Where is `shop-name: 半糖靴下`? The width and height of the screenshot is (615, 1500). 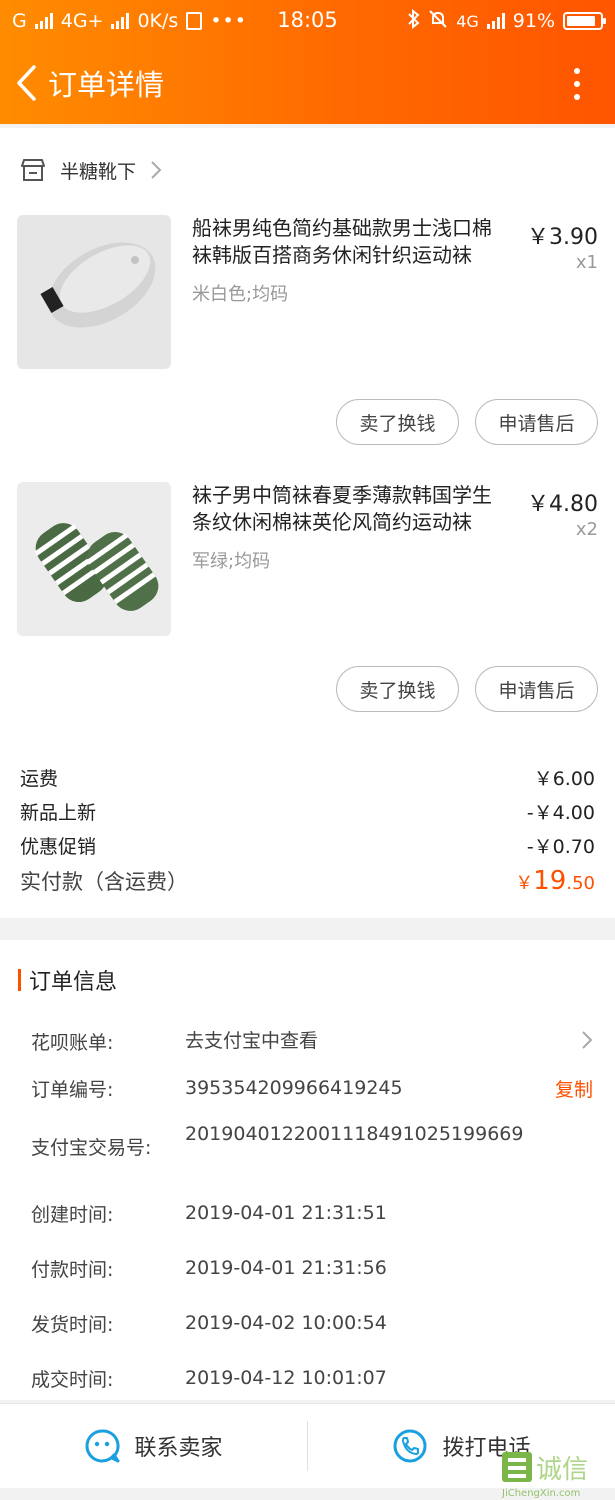
shop-name: 半糖靴下 is located at coordinates (98, 171).